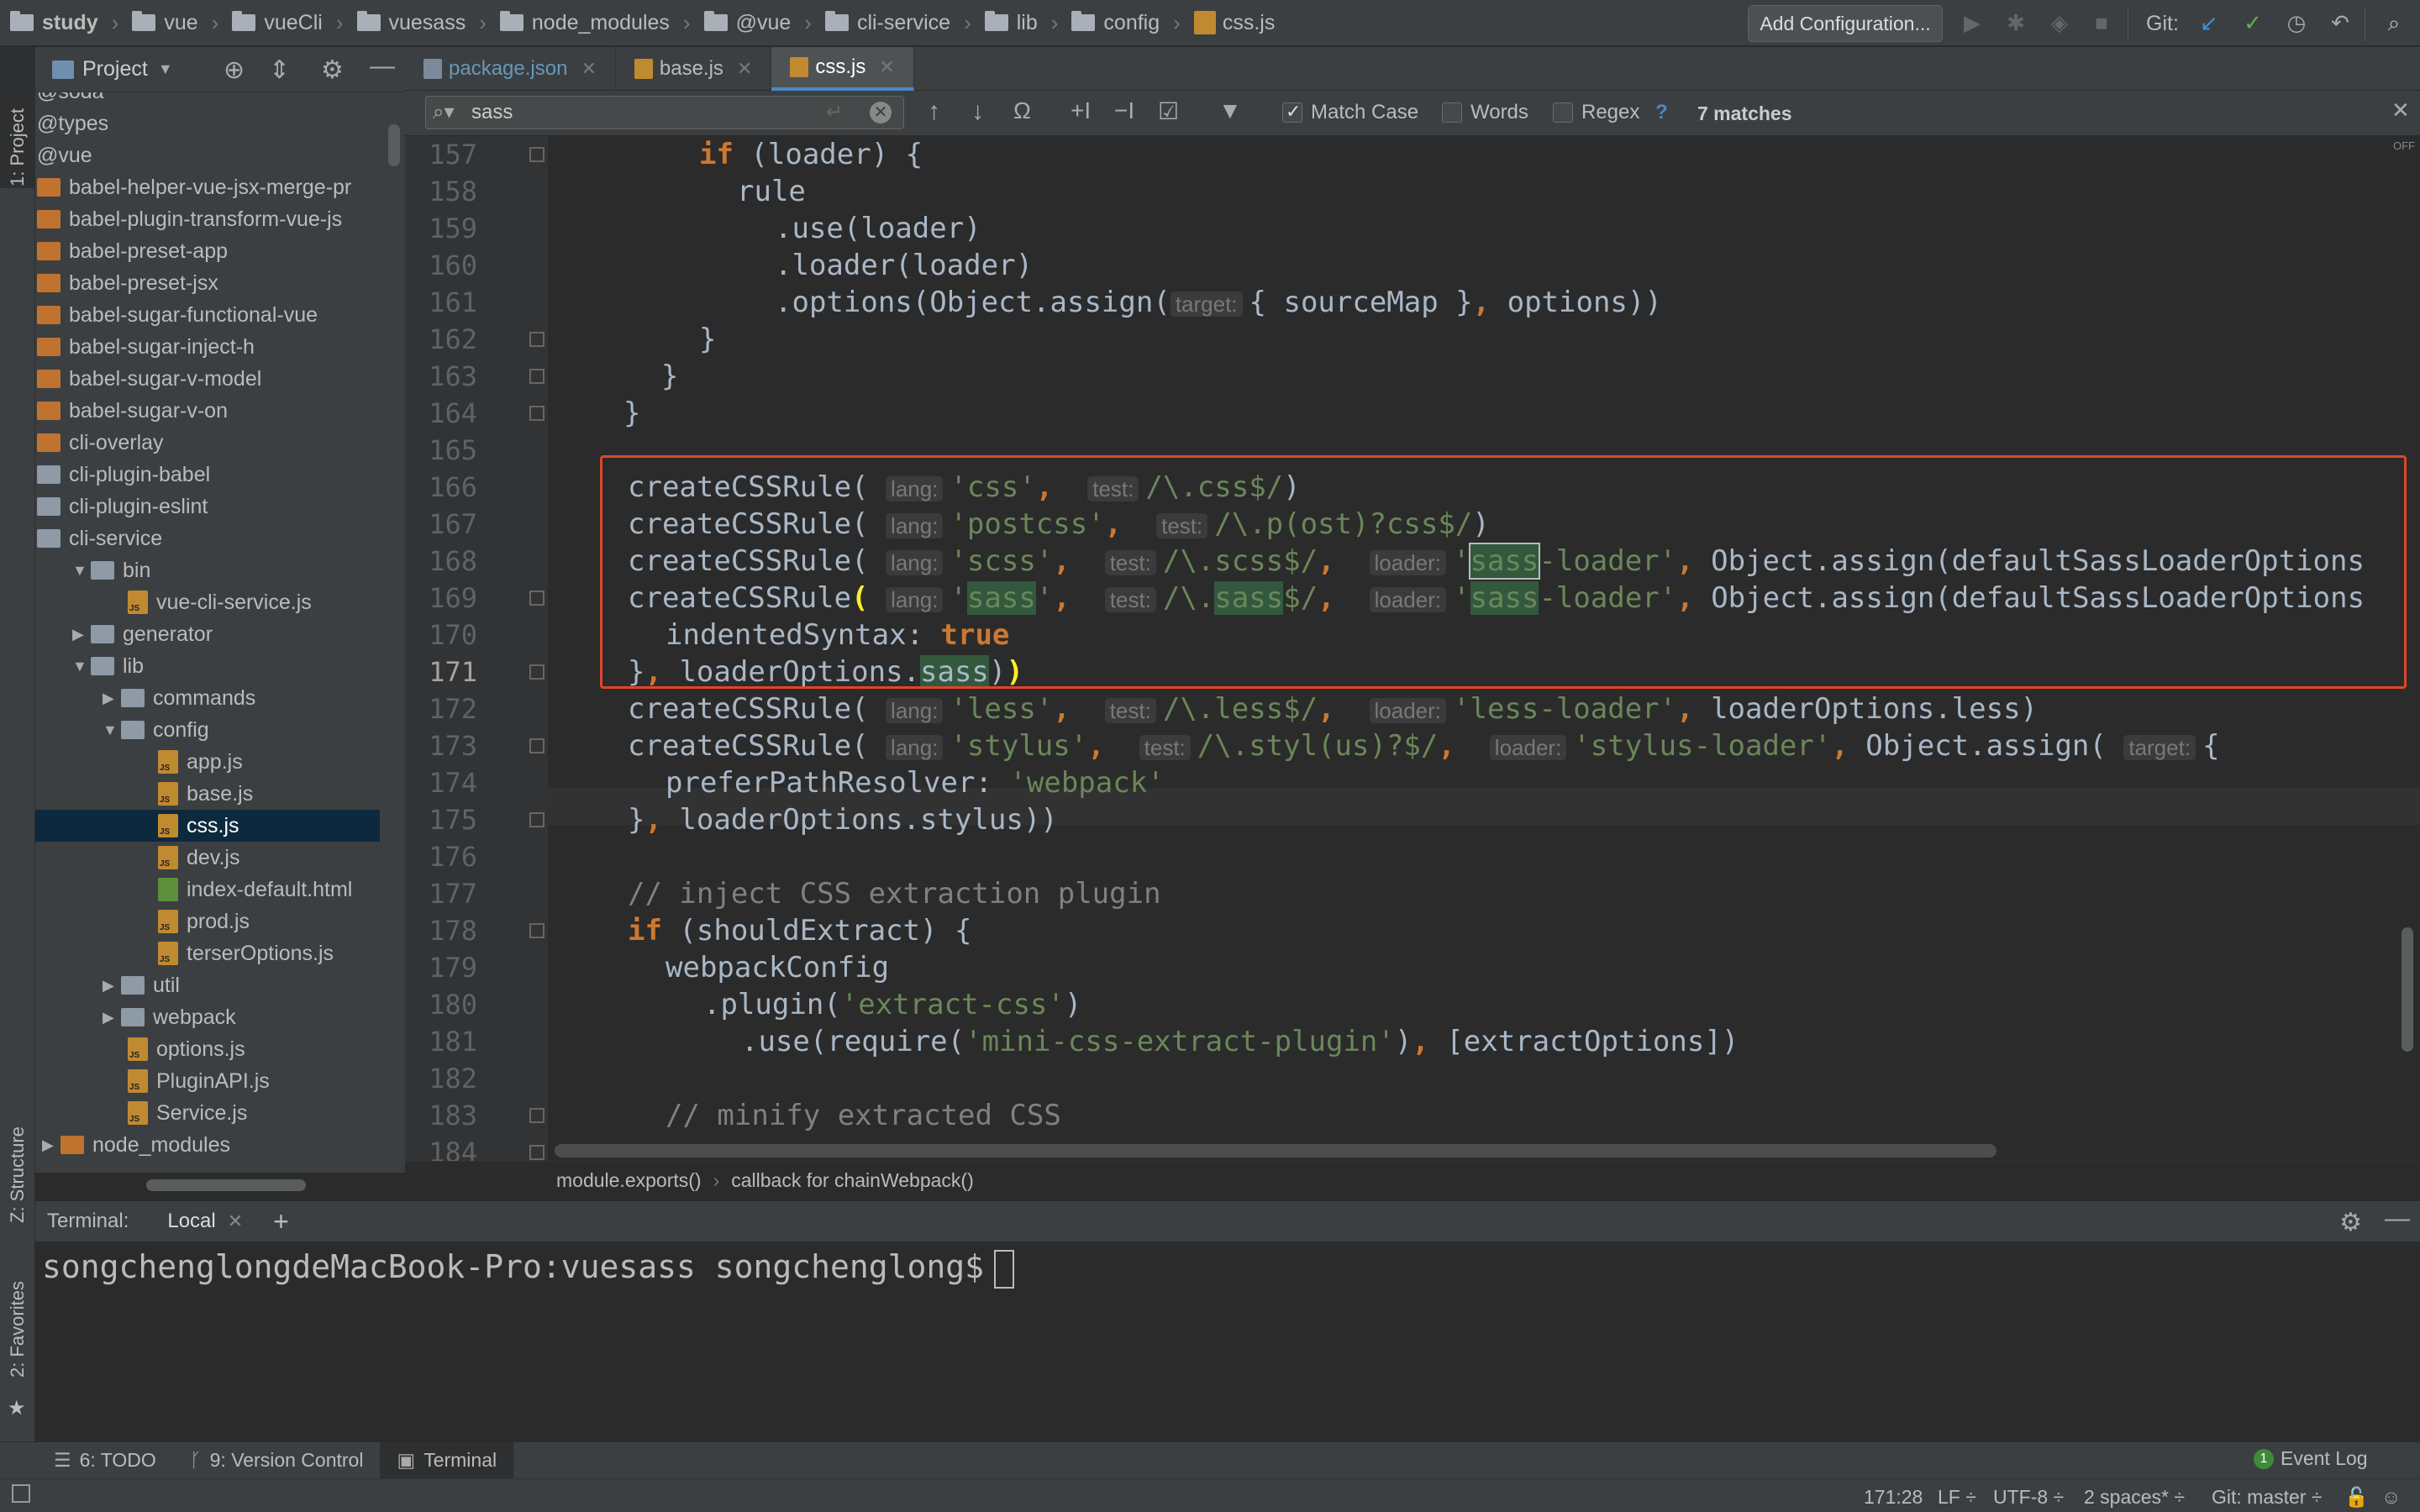  Describe the element at coordinates (2397, 1219) in the screenshot. I see `terminal-minimize-icon: —` at that location.